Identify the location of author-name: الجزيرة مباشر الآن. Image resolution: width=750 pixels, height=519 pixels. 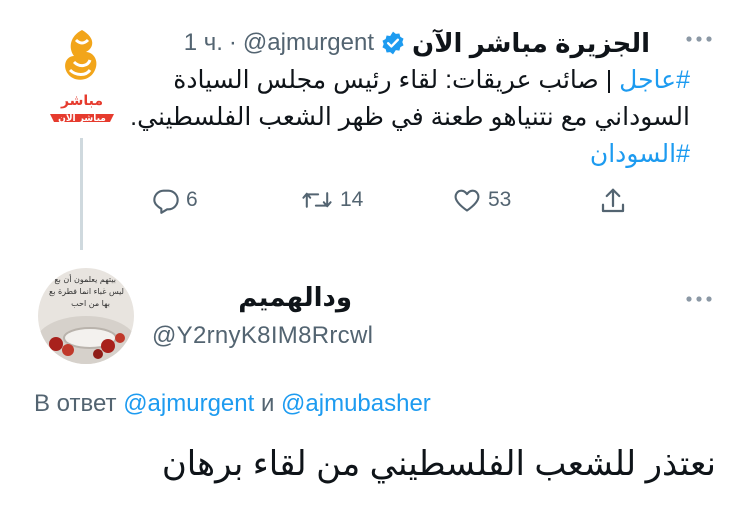
(531, 43).